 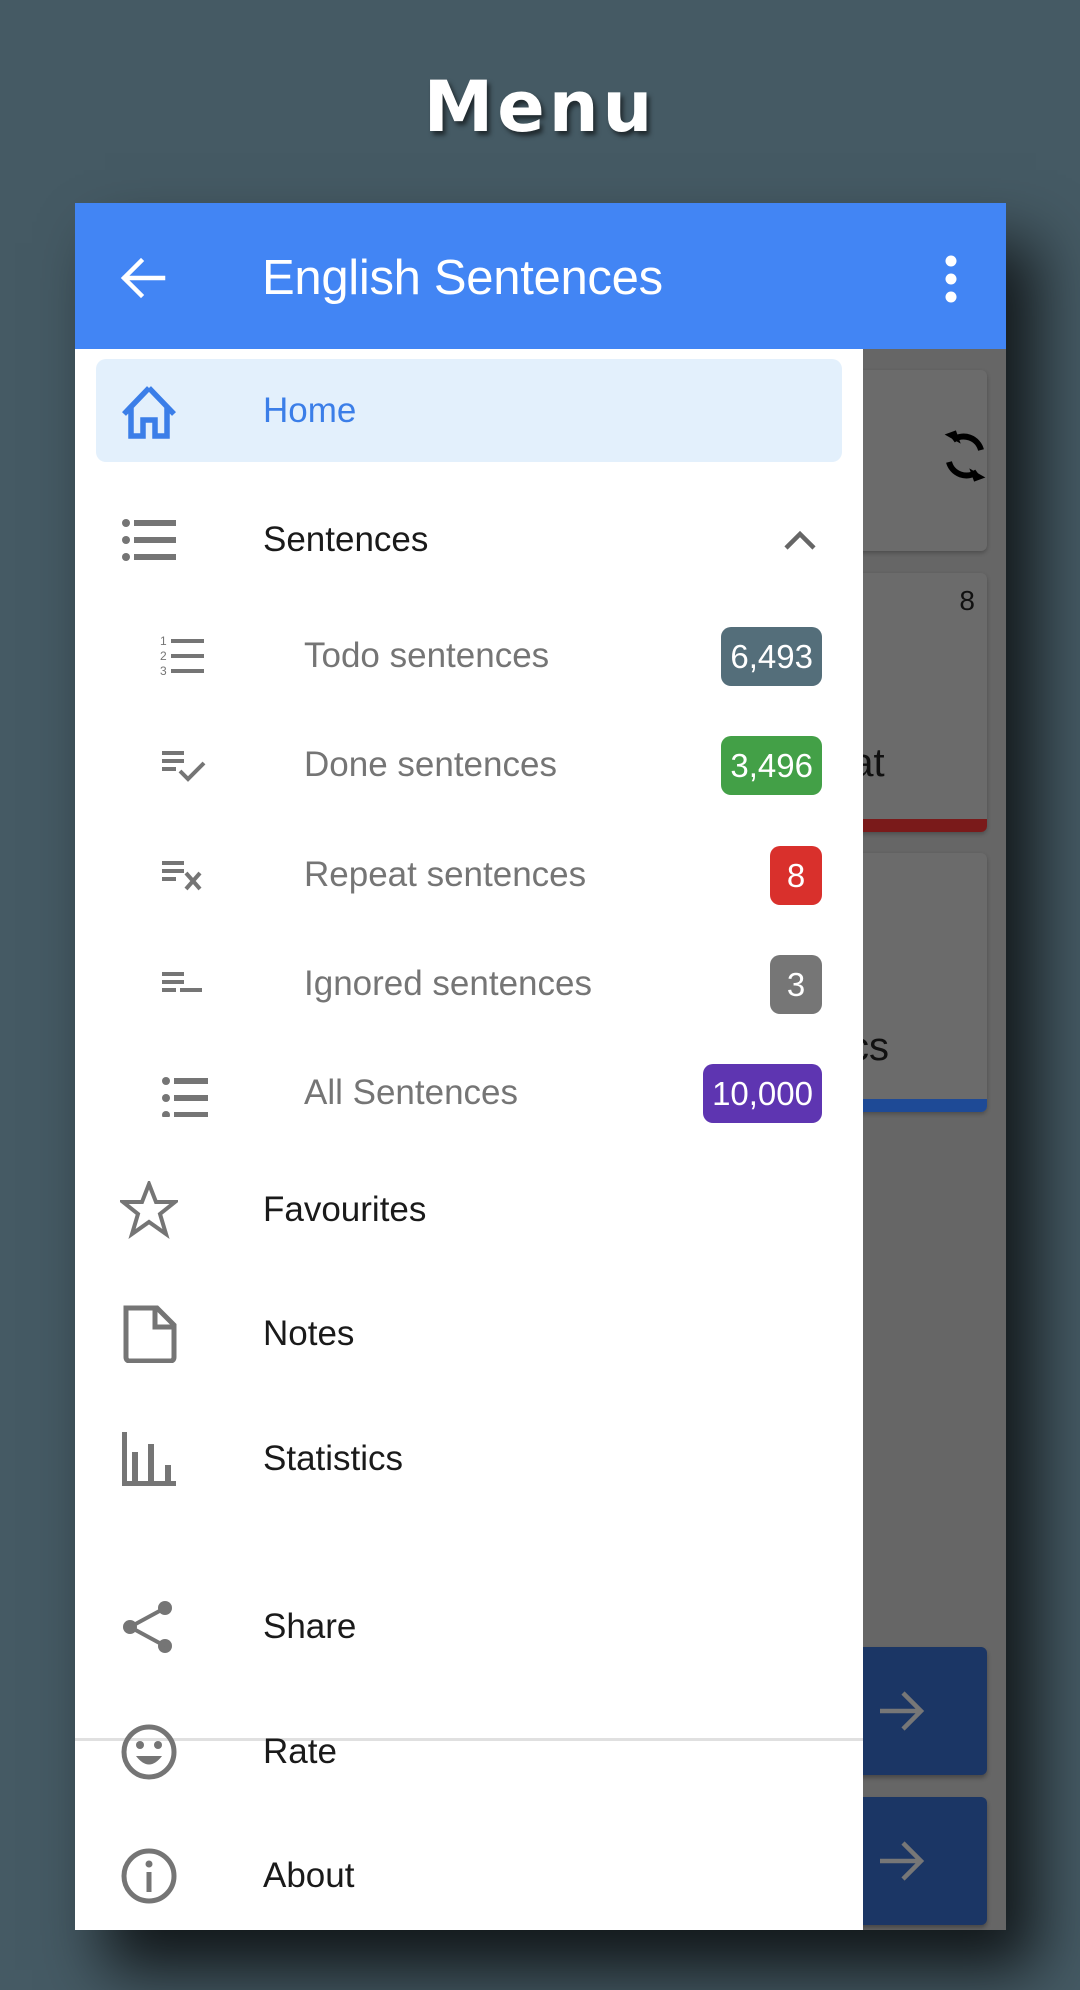 What do you see at coordinates (430, 764) in the screenshot?
I see `drawer-item-label: Done sentences` at bounding box center [430, 764].